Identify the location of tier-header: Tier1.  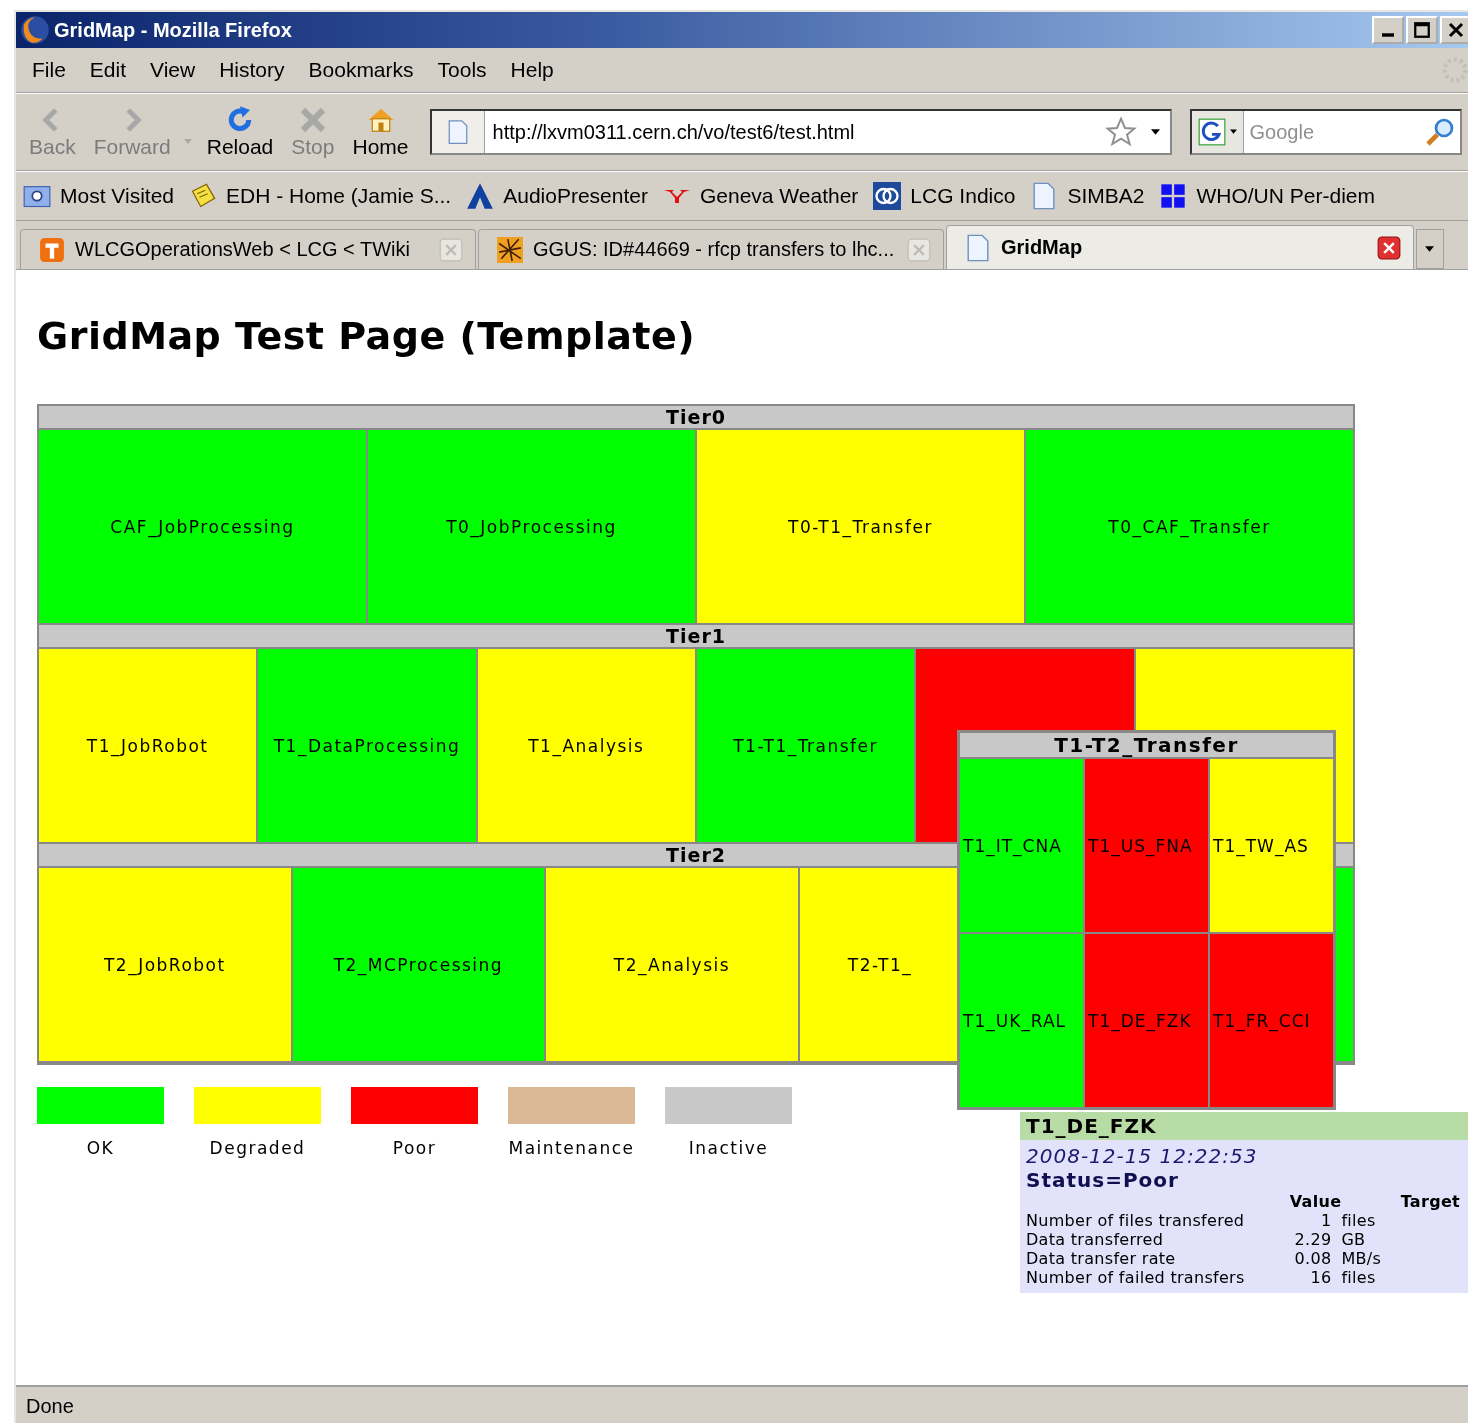
(696, 637).